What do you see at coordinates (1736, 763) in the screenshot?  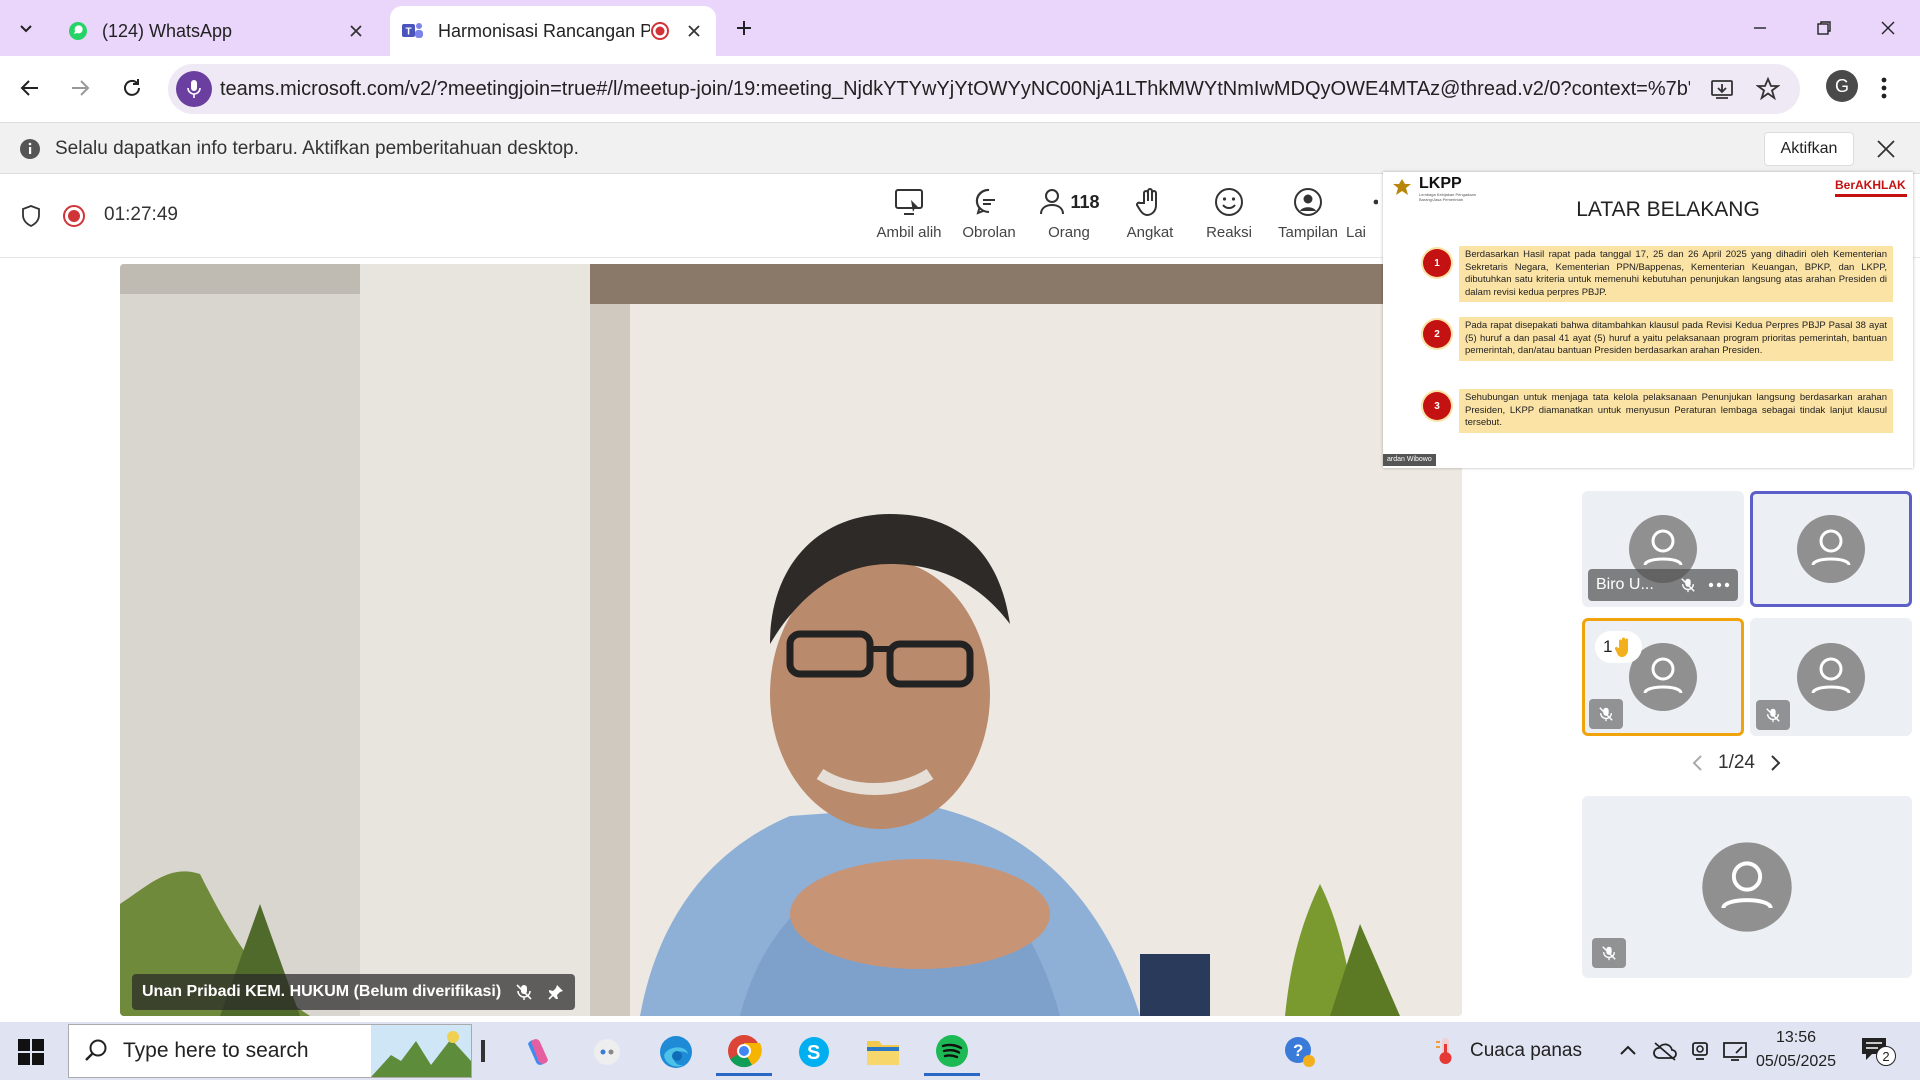 I see `gallery-pager: 1/24` at bounding box center [1736, 763].